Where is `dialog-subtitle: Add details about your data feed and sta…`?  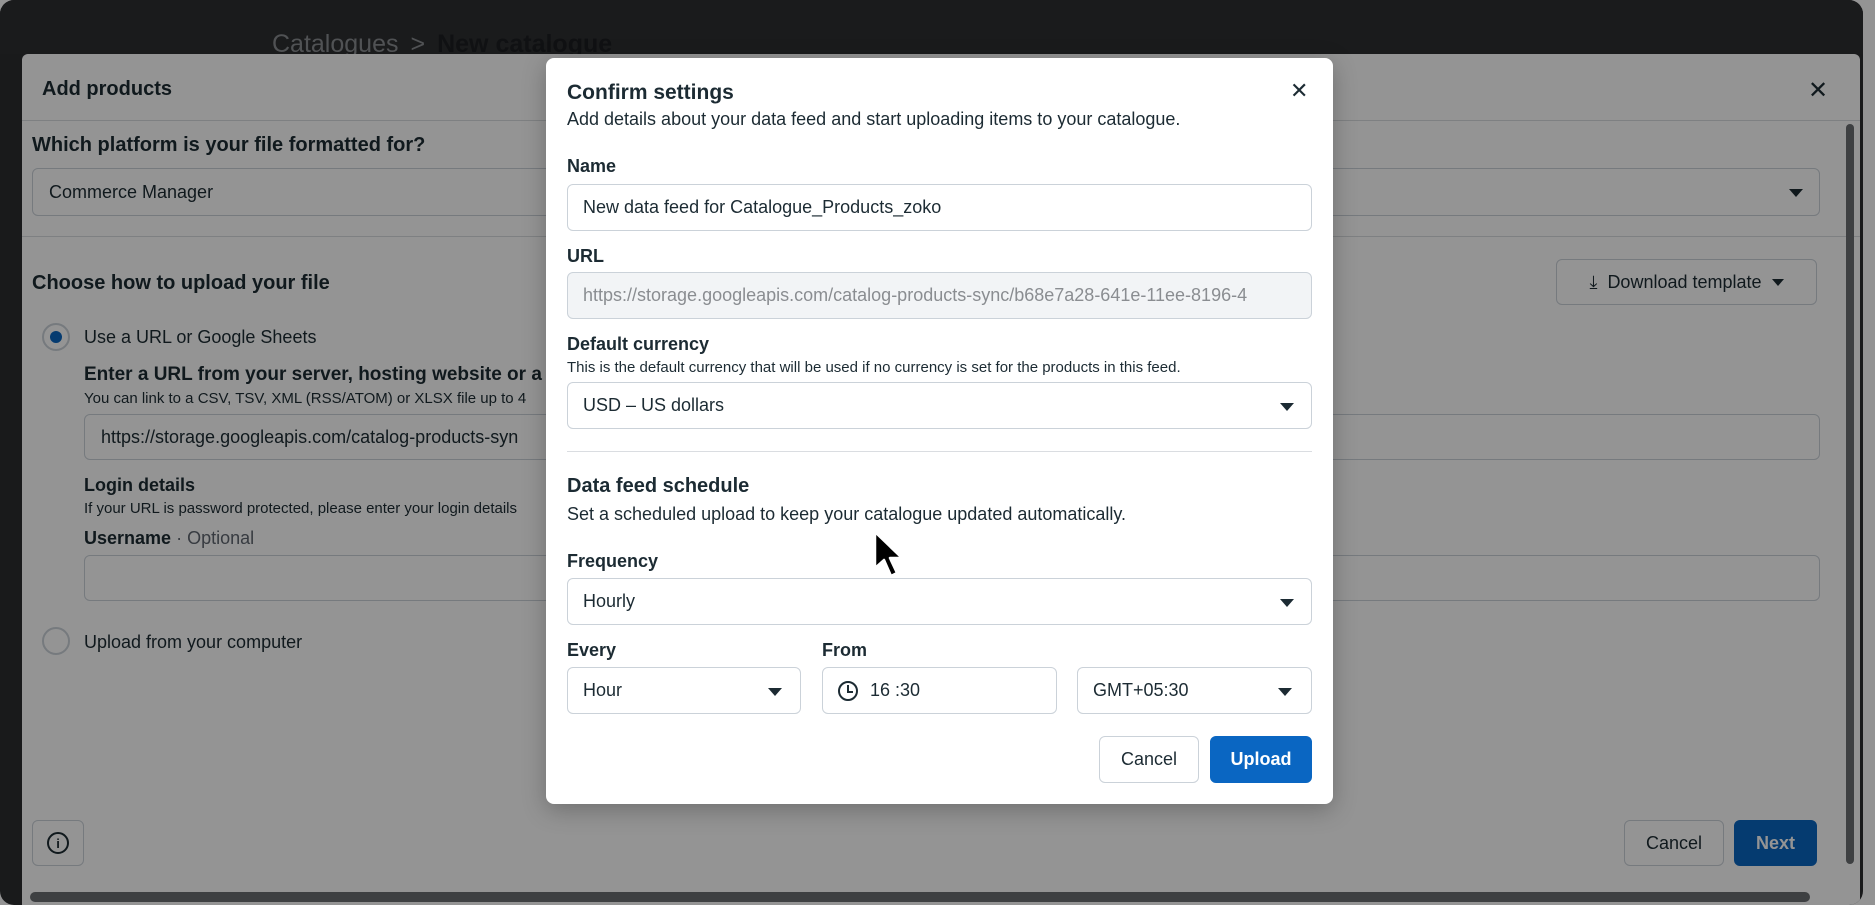 dialog-subtitle: Add details about your data feed and sta… is located at coordinates (874, 119).